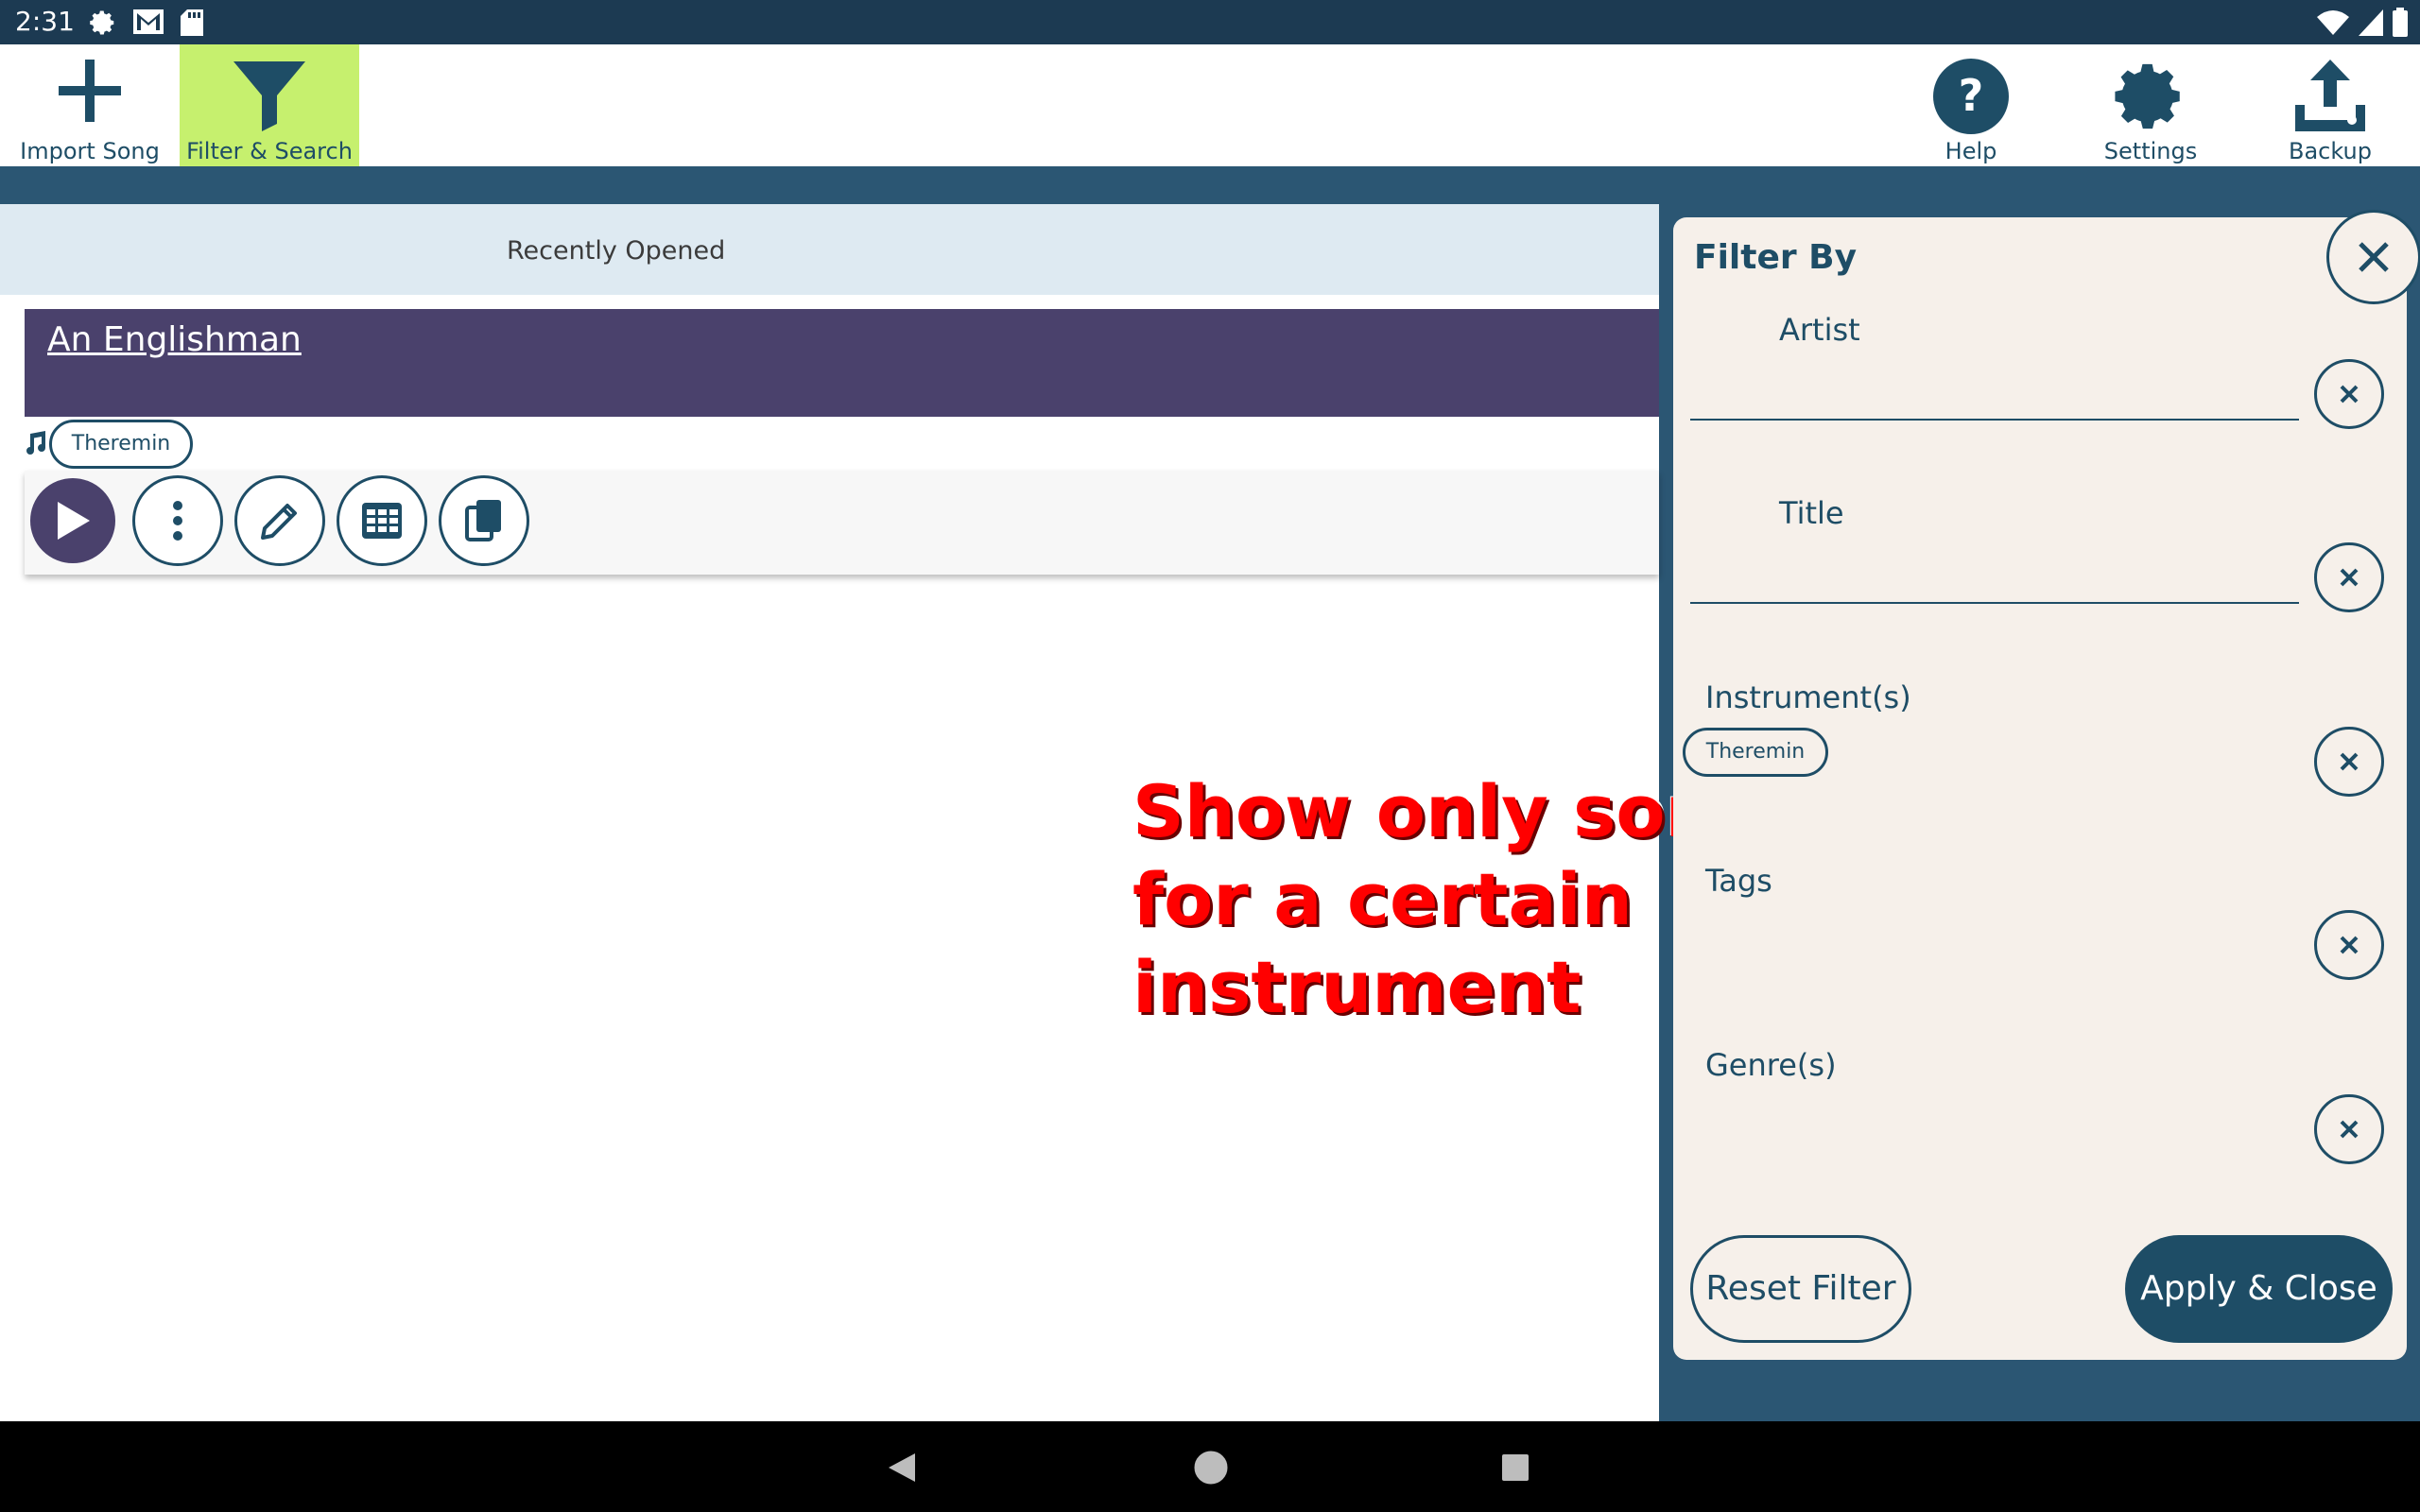  What do you see at coordinates (1755, 752) in the screenshot?
I see `instrument-filter-chip: Theremin` at bounding box center [1755, 752].